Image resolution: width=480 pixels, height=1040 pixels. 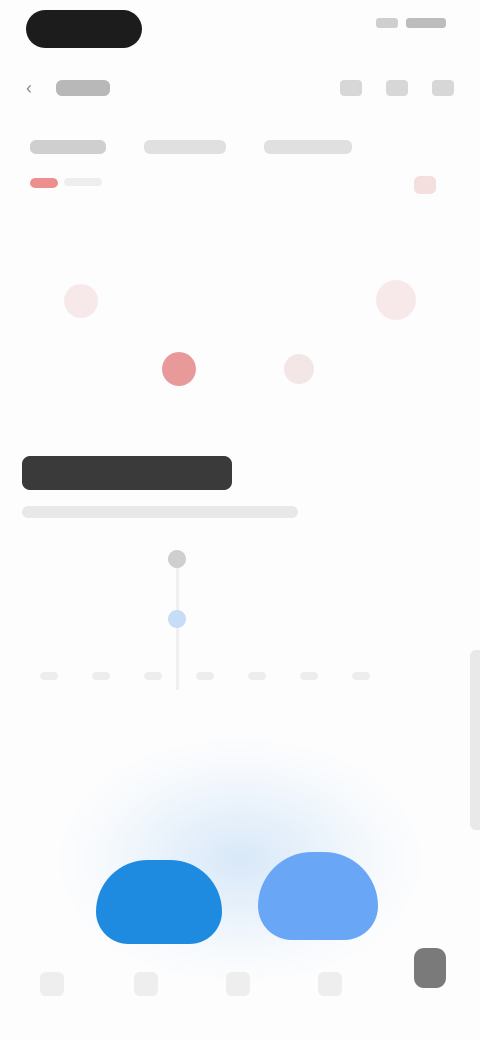 I want to click on primary-action-button, so click(x=159, y=902).